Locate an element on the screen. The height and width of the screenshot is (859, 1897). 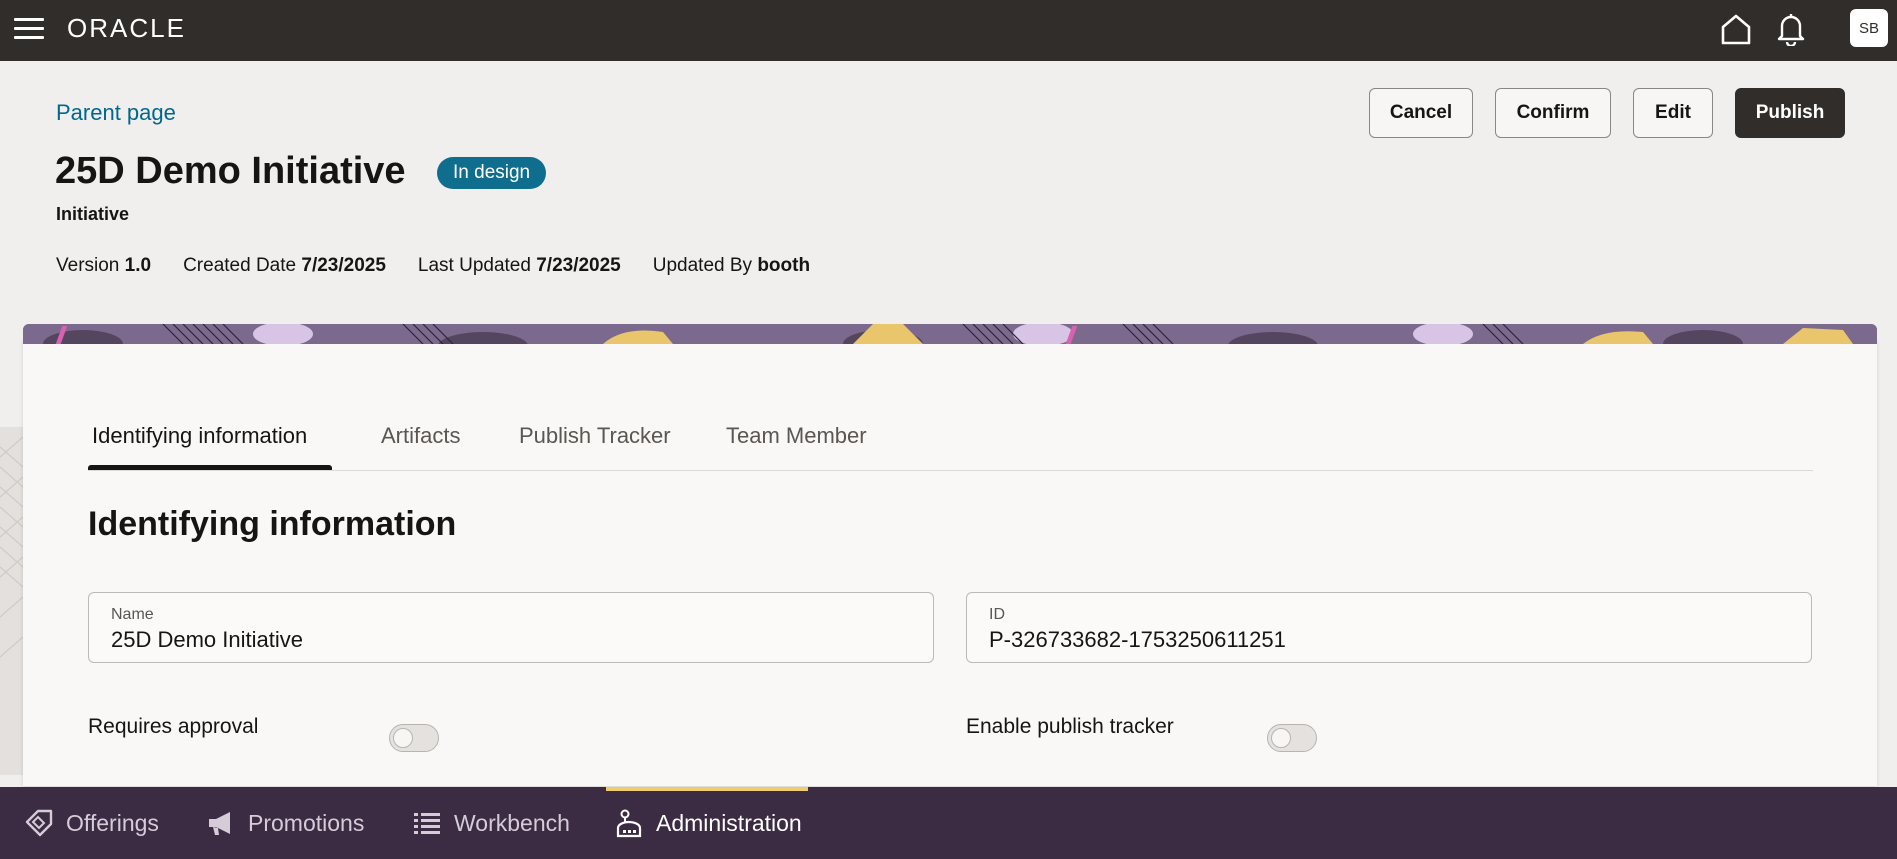
admin-icon is located at coordinates (629, 823).